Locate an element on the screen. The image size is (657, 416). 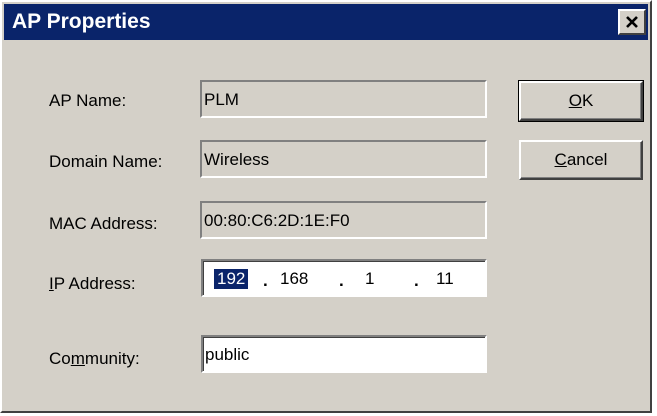
ap-name-field: PLM is located at coordinates (343, 99).